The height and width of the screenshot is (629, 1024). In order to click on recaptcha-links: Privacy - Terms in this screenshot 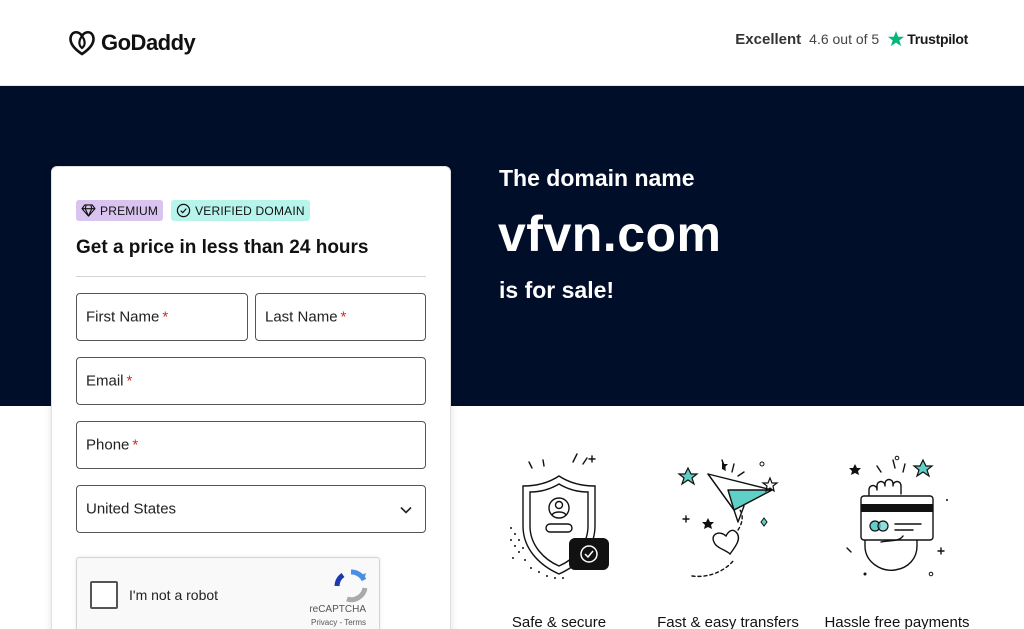, I will do `click(338, 622)`.